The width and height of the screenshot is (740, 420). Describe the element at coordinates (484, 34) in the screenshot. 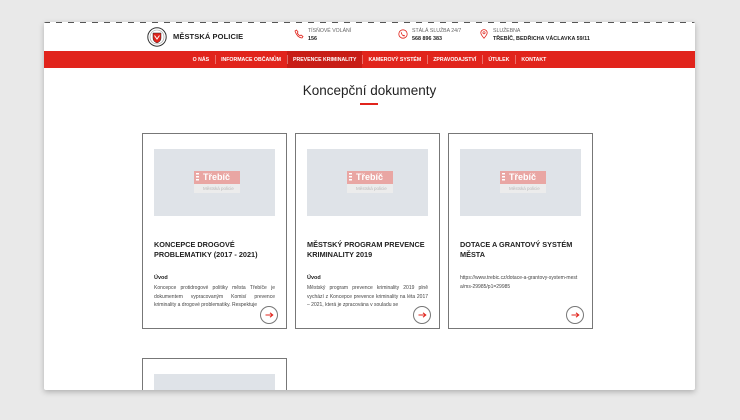

I see `map-pin-icon` at that location.